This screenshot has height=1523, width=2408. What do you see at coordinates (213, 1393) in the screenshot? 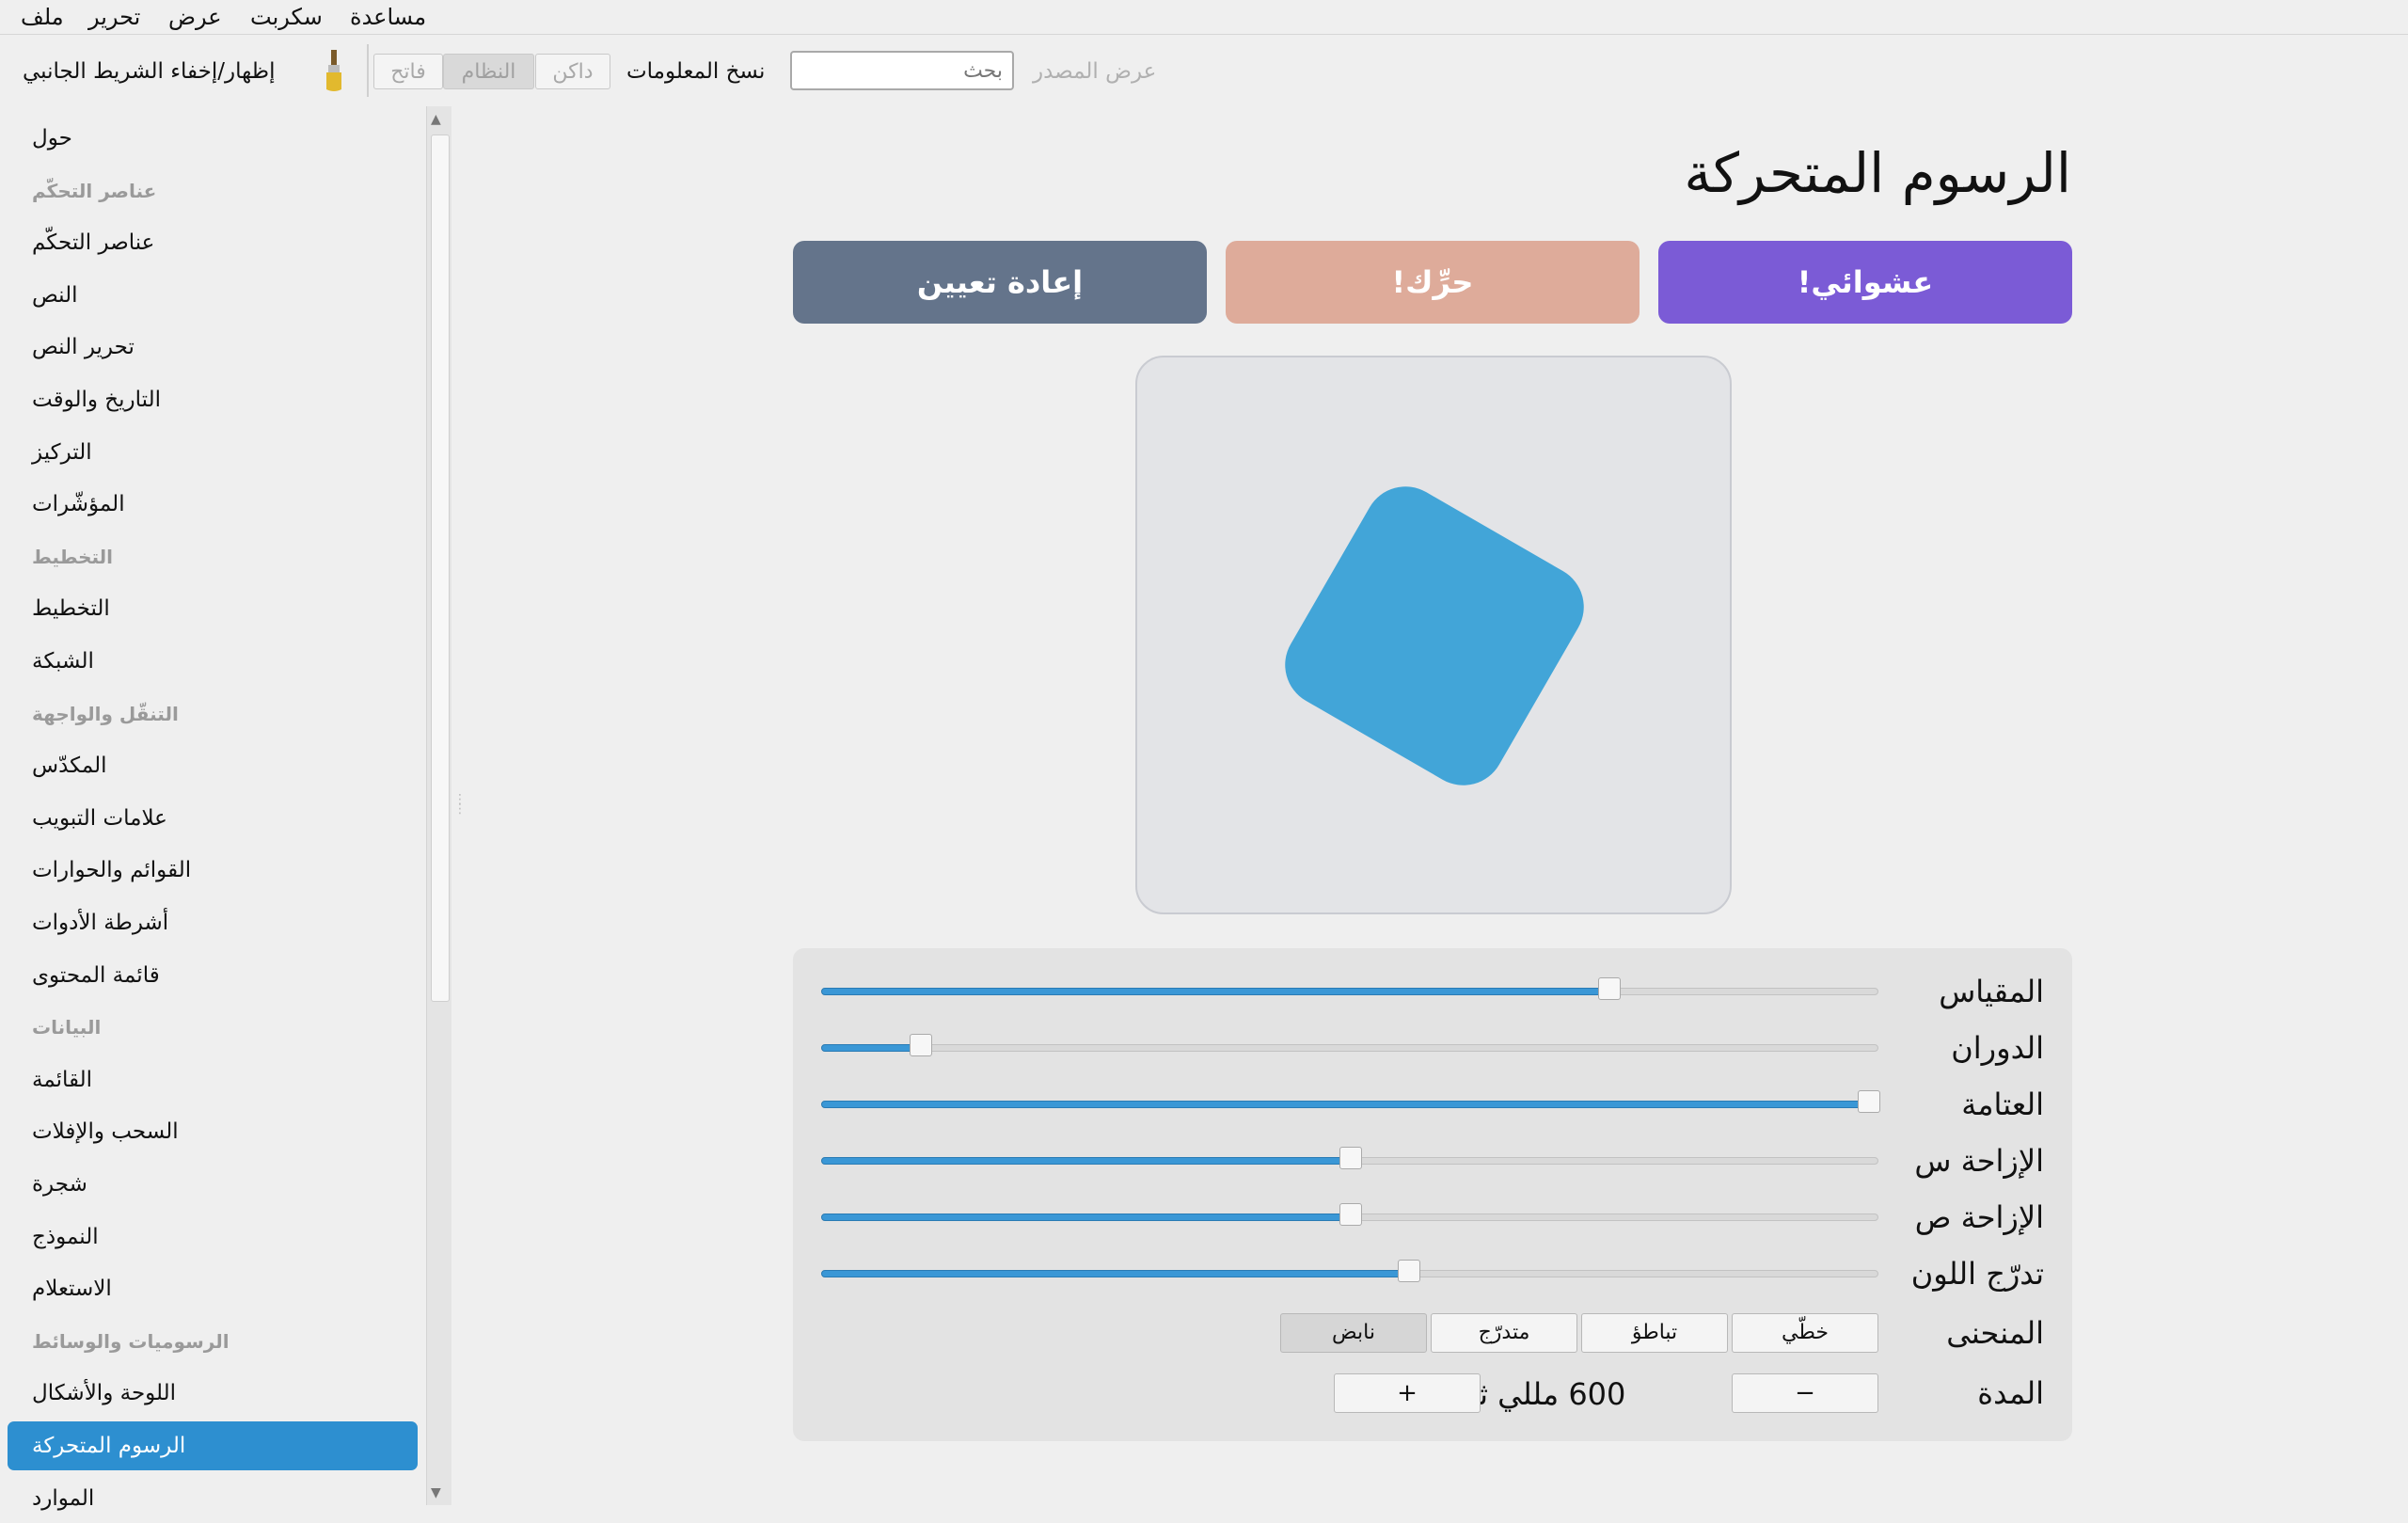
I see `sidebar-item: اللوحة والأشكال` at bounding box center [213, 1393].